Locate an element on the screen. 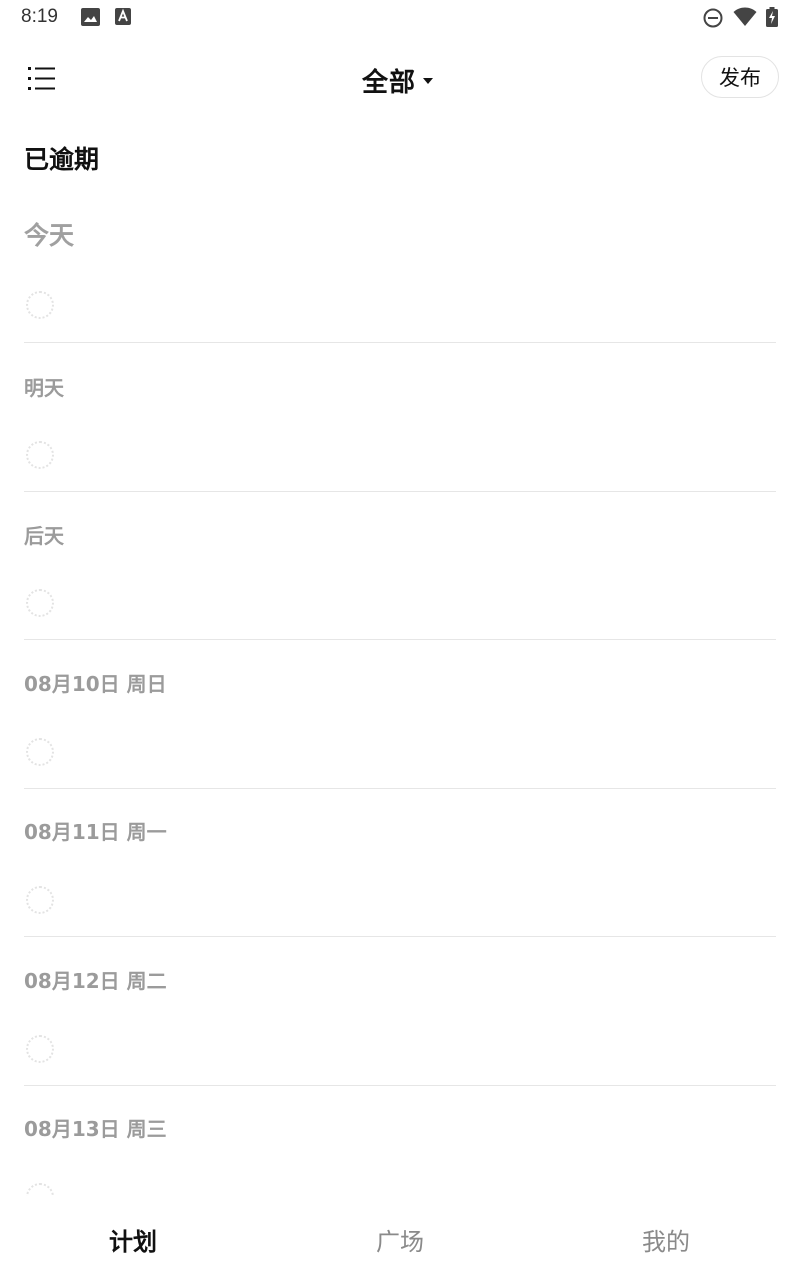 This screenshot has width=800, height=1280. category-filter-dropdown: 全部 is located at coordinates (398, 80).